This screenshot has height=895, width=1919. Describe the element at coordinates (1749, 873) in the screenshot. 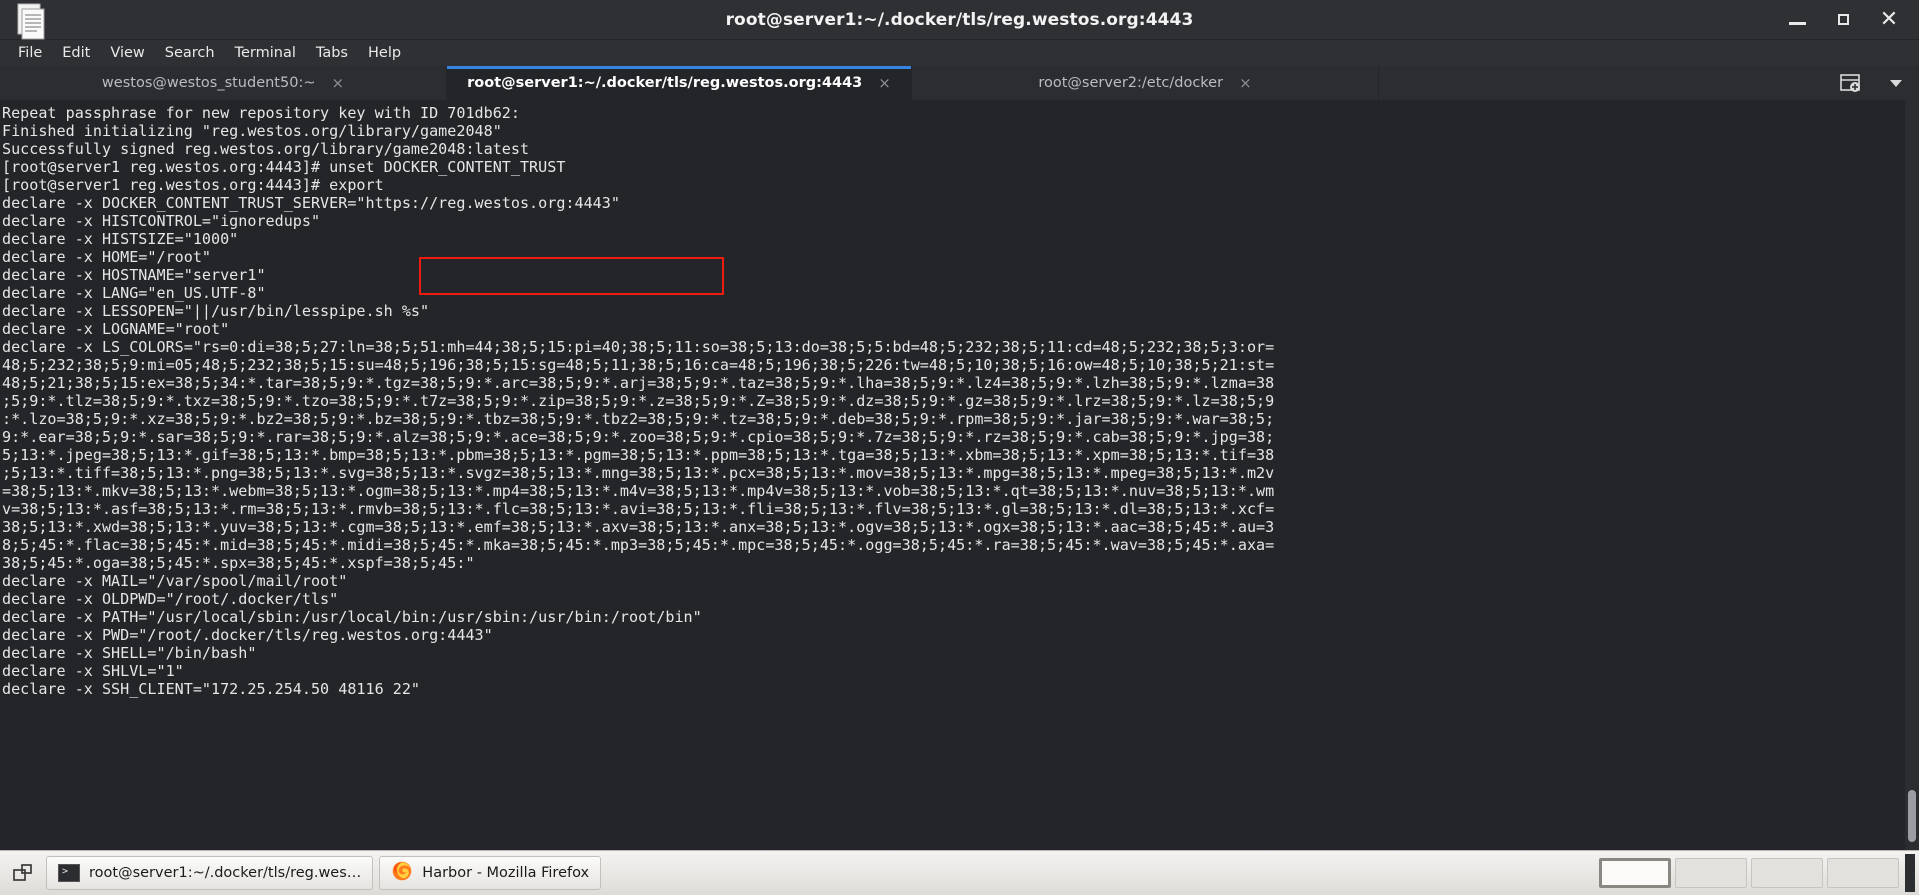

I see `workspace-switcher` at that location.